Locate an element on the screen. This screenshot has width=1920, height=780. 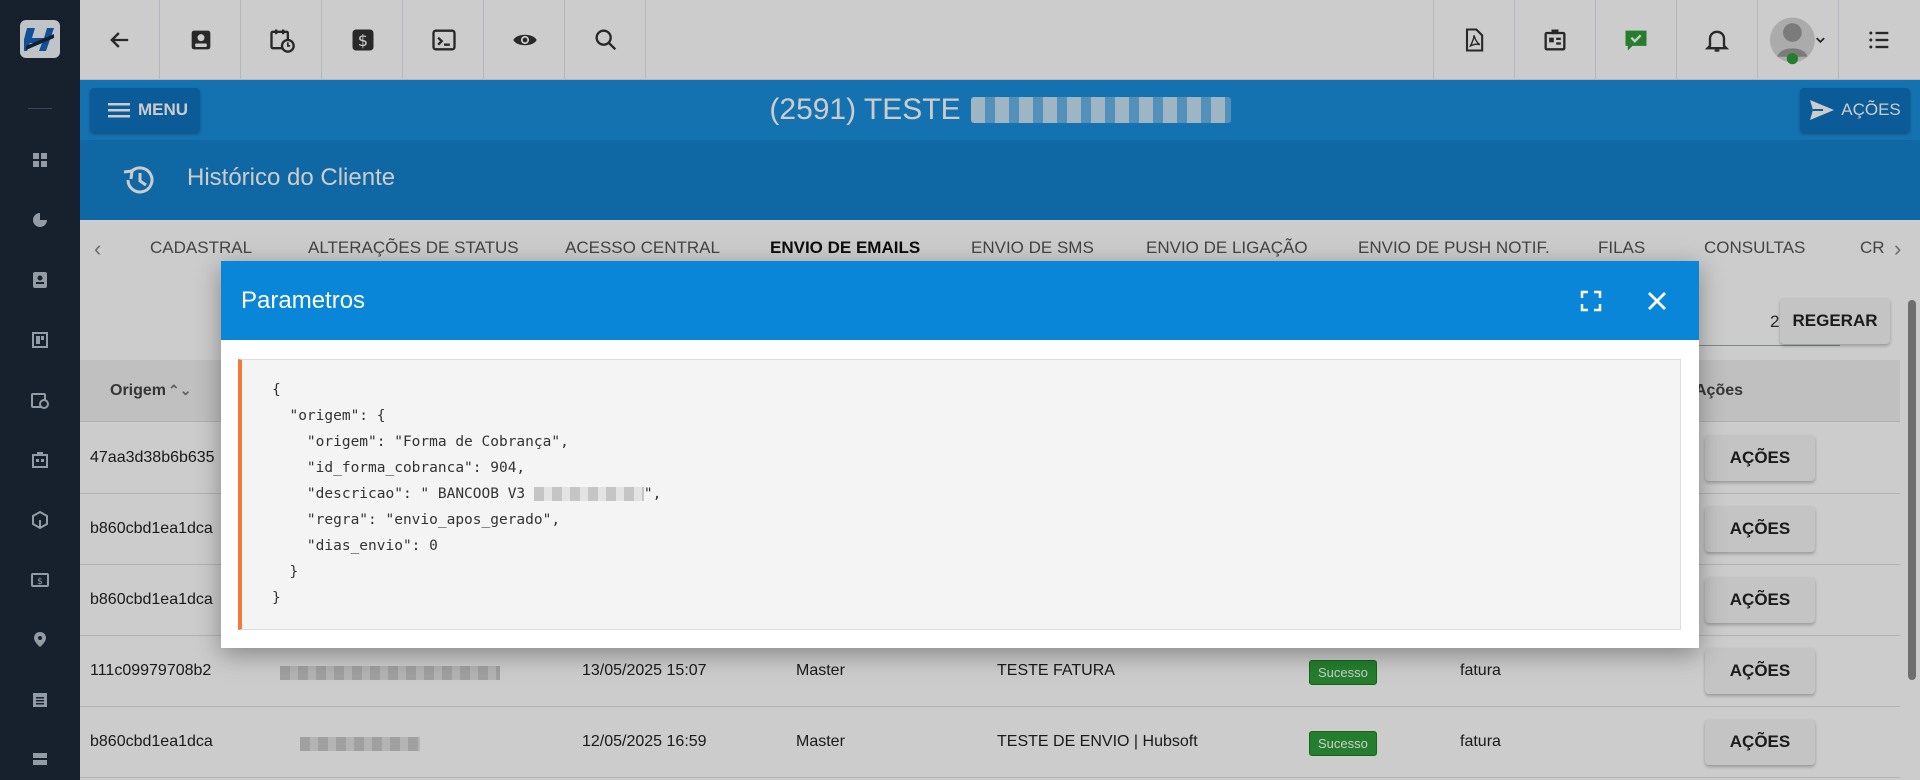
close-icon is located at coordinates (1657, 301).